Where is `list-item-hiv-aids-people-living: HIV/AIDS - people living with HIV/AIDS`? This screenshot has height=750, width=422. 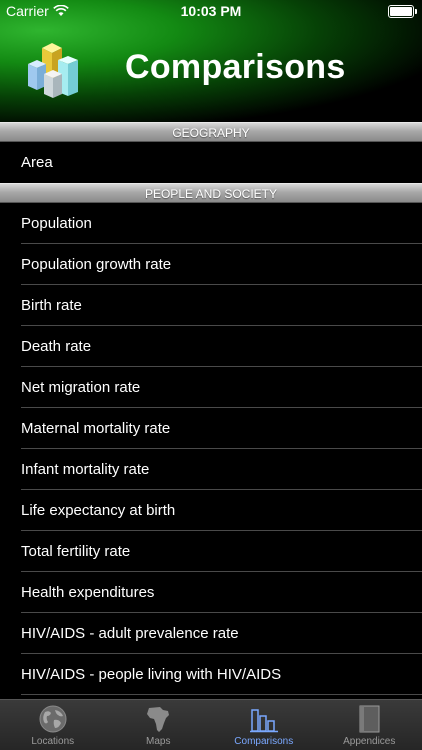 list-item-hiv-aids-people-living: HIV/AIDS - people living with HIV/AIDS is located at coordinates (211, 674).